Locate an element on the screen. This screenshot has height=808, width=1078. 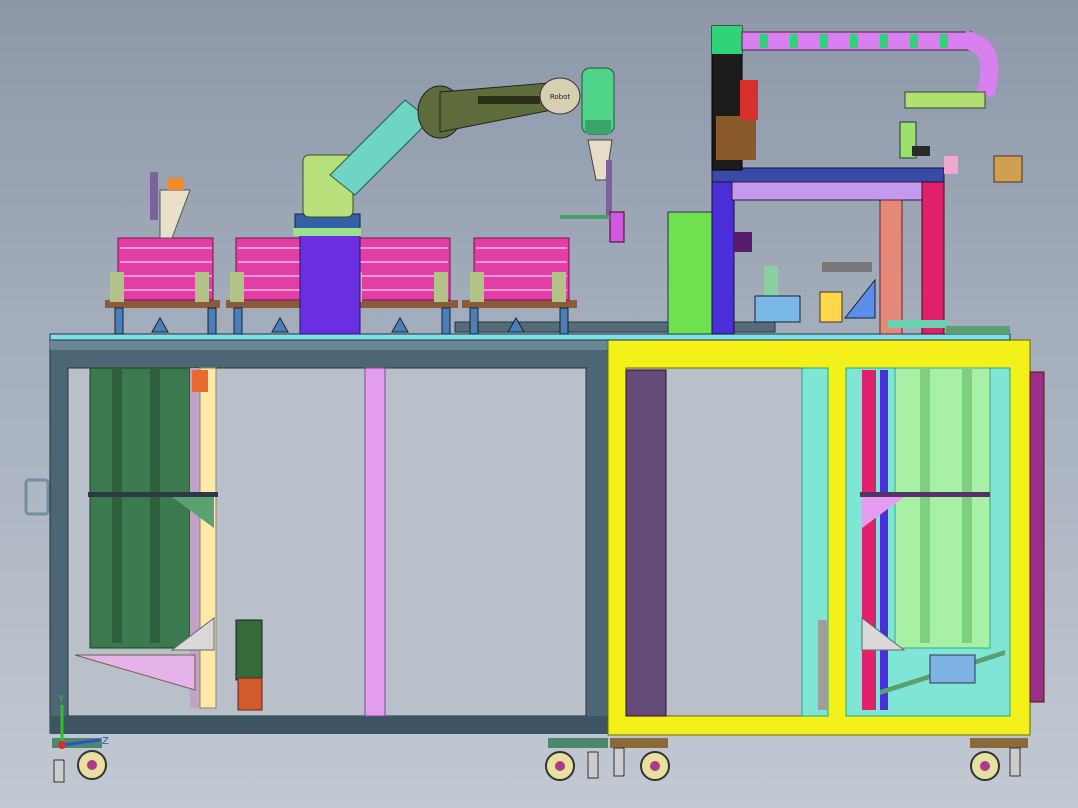
triad-label-y: Y is located at coordinates (61, 699).